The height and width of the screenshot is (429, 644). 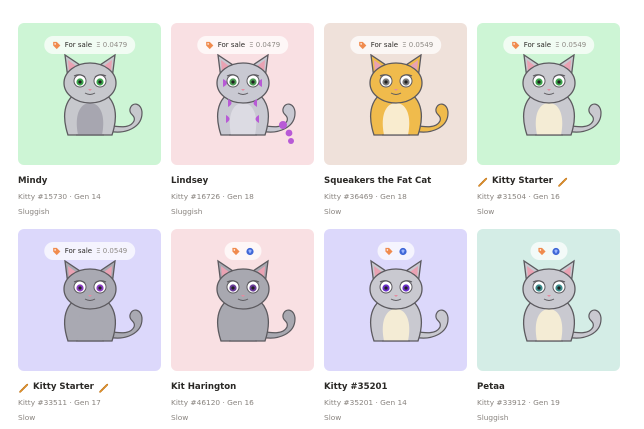 What do you see at coordinates (242, 387) in the screenshot?
I see `kitty-name: Kit Harington` at bounding box center [242, 387].